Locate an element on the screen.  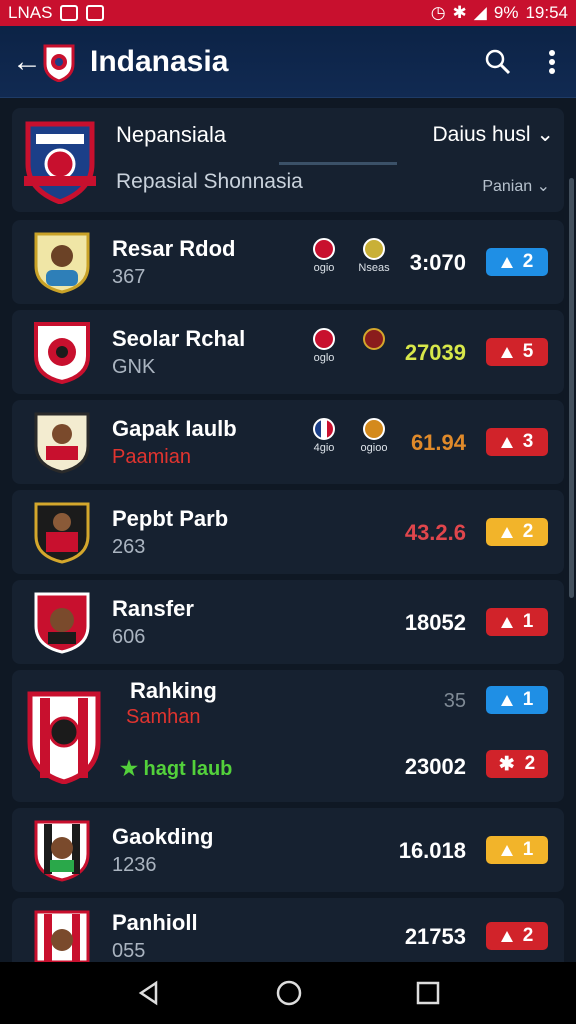
player-name: Gapak Iaulb is located at coordinates (174, 428).